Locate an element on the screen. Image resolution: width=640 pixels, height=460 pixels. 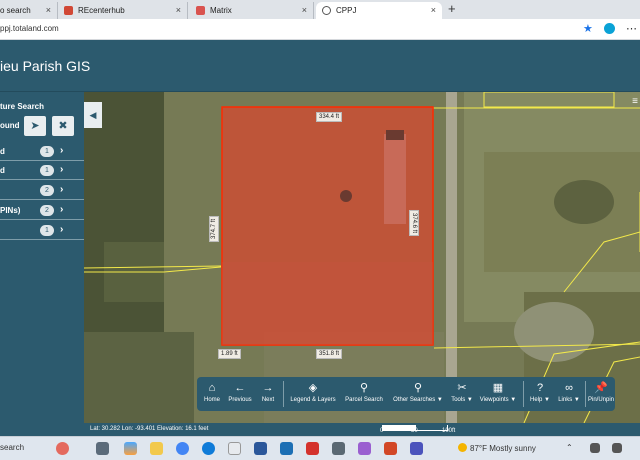
measure-label-right: 374.6 ft is located at coordinates (414, 223).